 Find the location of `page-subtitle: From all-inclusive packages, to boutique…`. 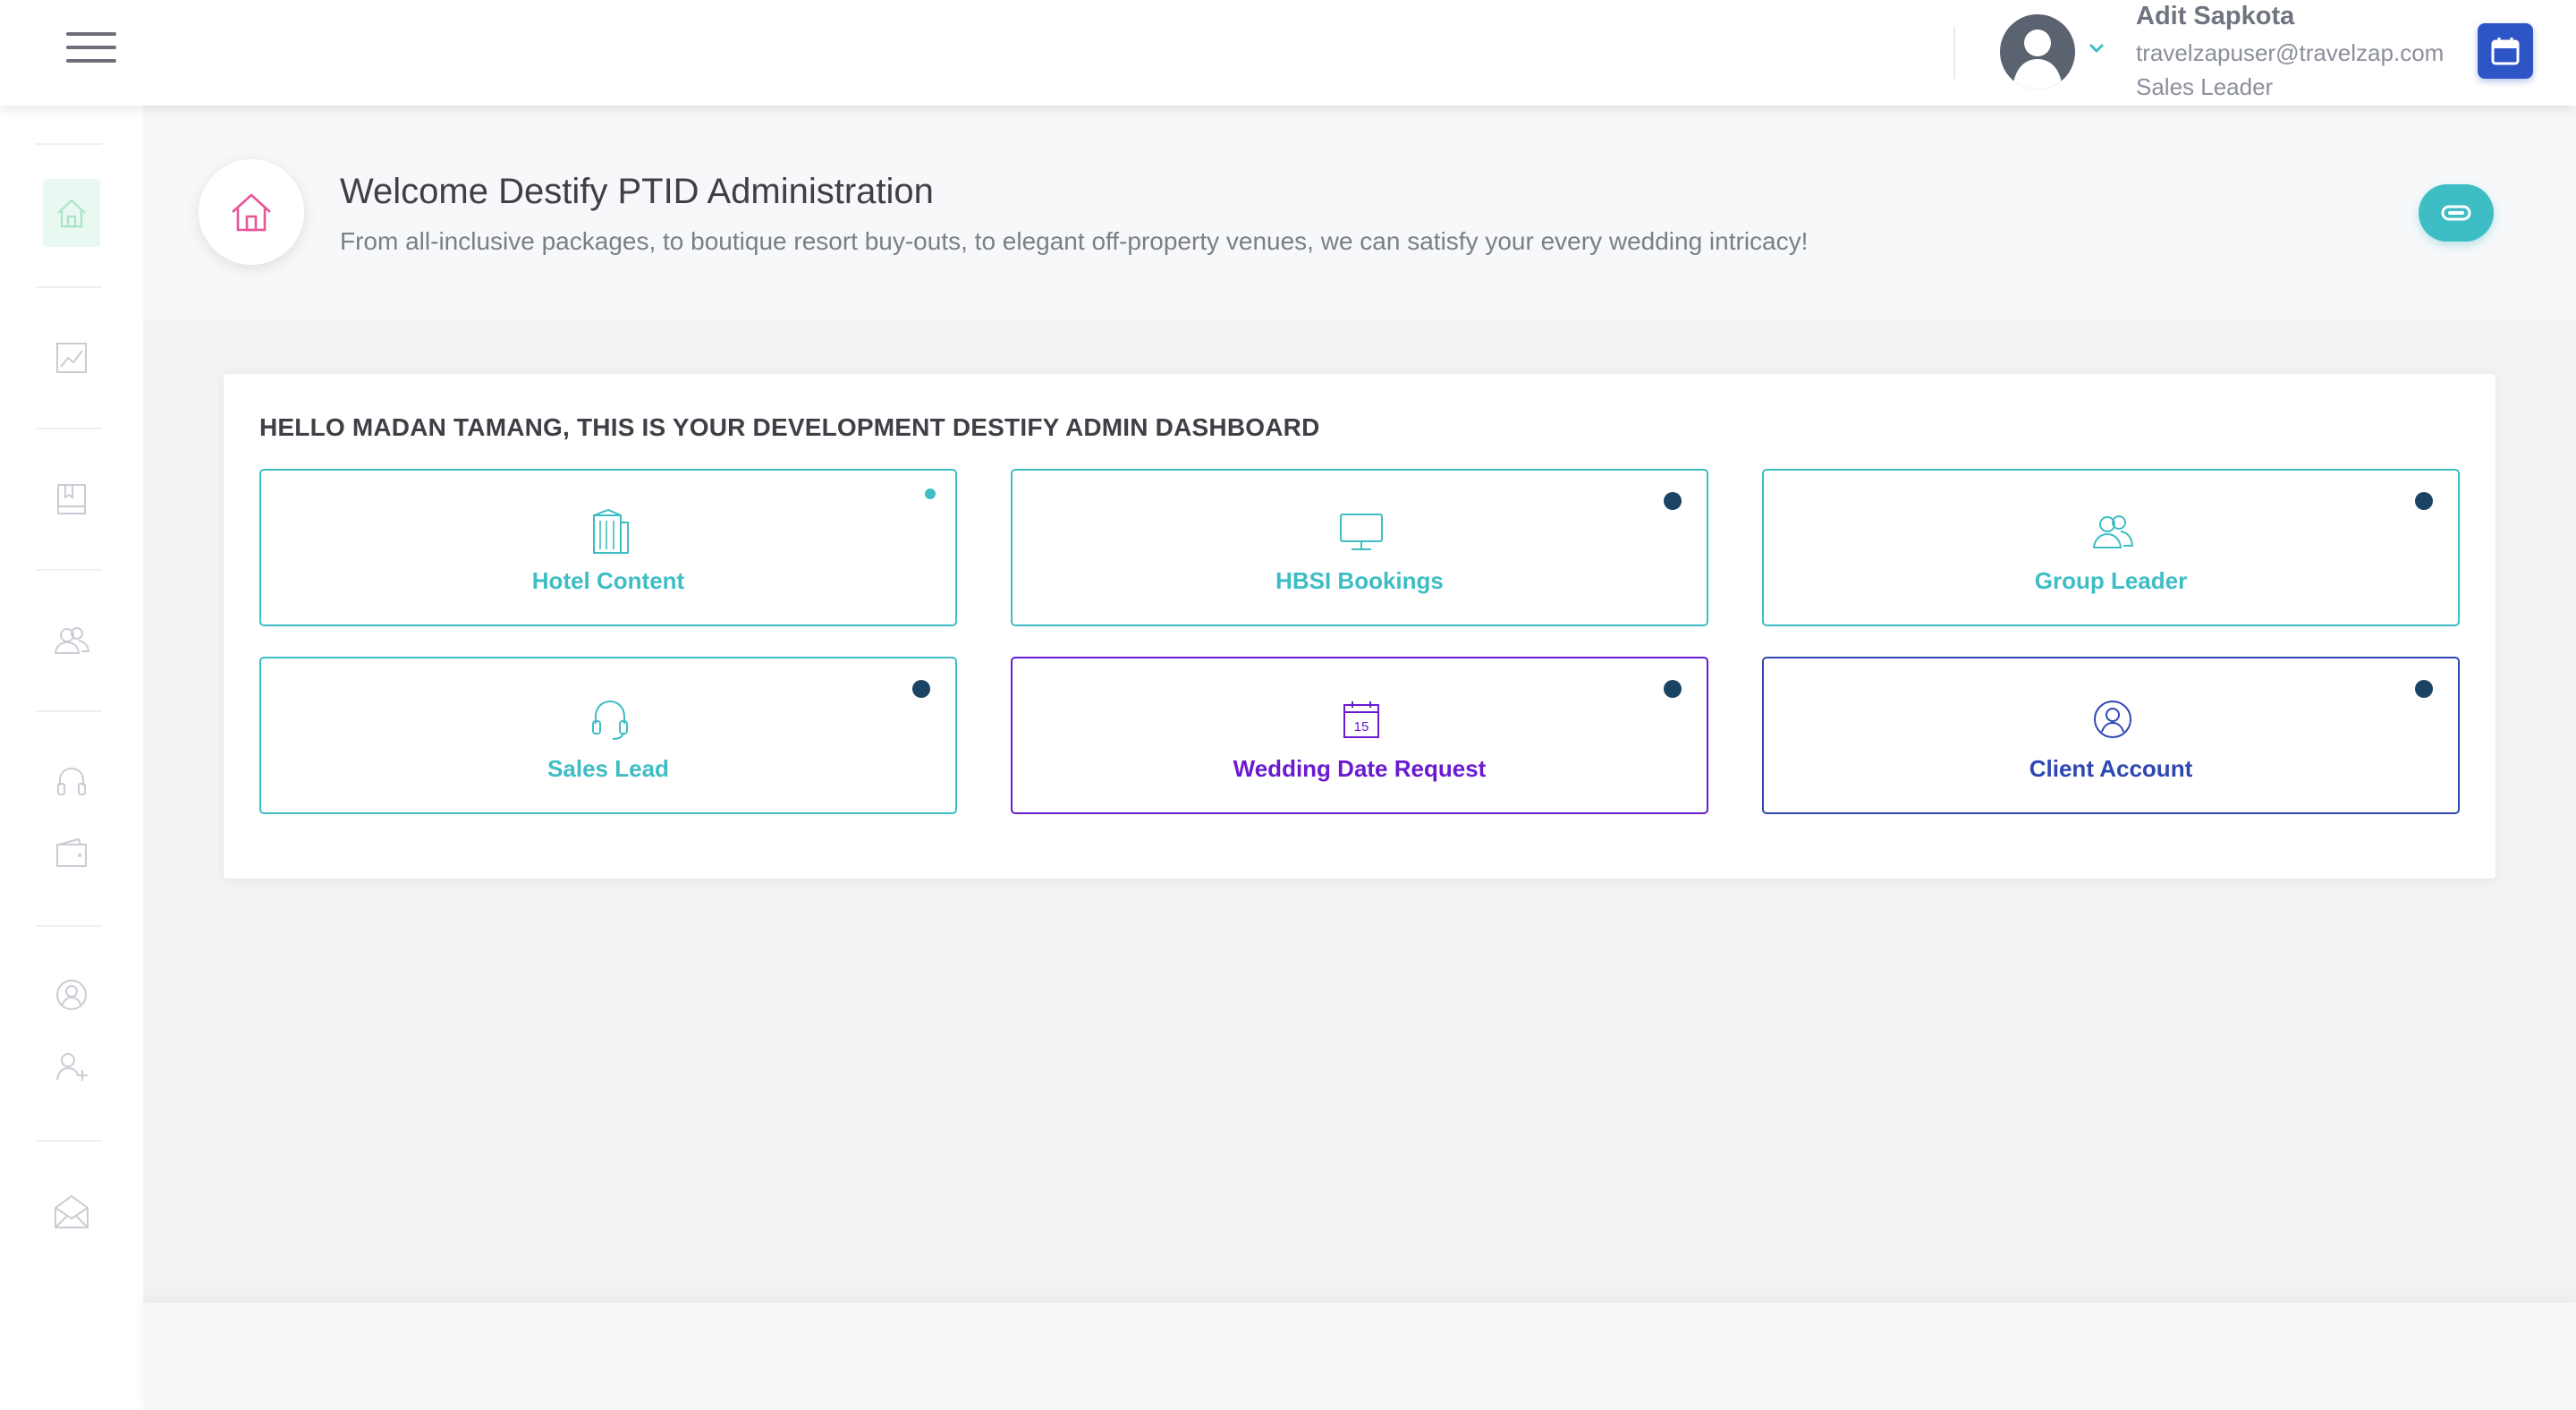

page-subtitle: From all-inclusive packages, to boutique… is located at coordinates (1074, 241).